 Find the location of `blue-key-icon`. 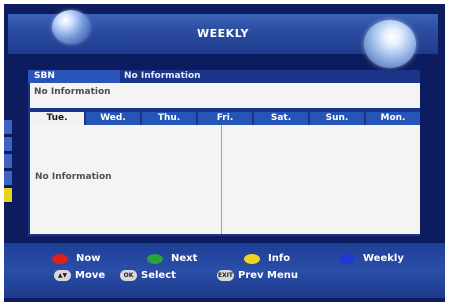

blue-key-icon is located at coordinates (347, 258).